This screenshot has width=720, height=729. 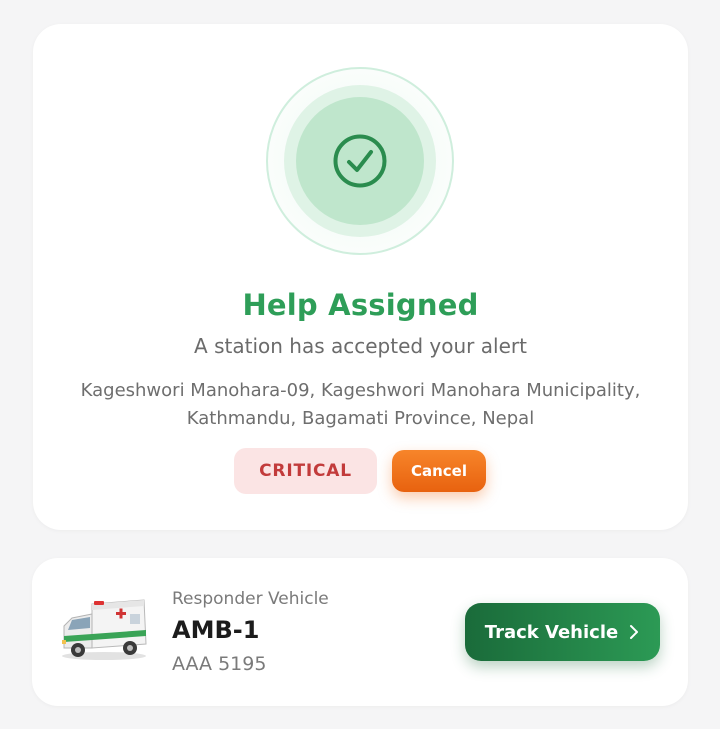 I want to click on success-halo-inner, so click(x=360, y=161).